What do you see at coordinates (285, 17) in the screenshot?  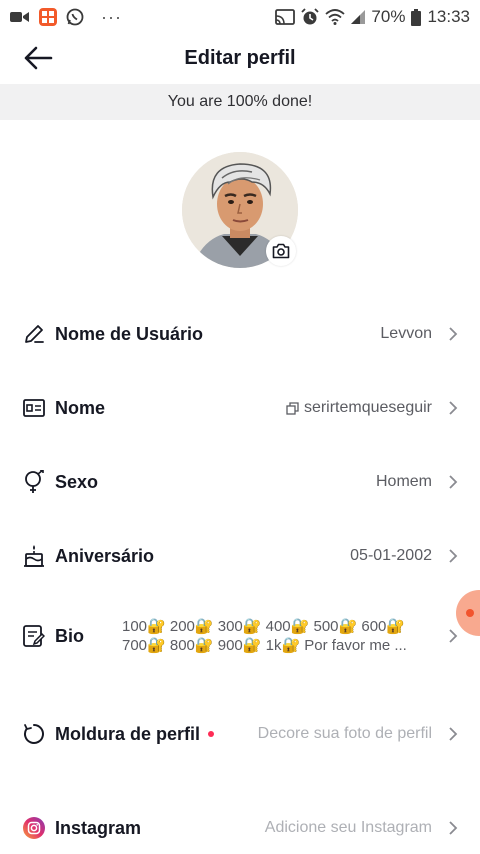 I see `cast-icon` at bounding box center [285, 17].